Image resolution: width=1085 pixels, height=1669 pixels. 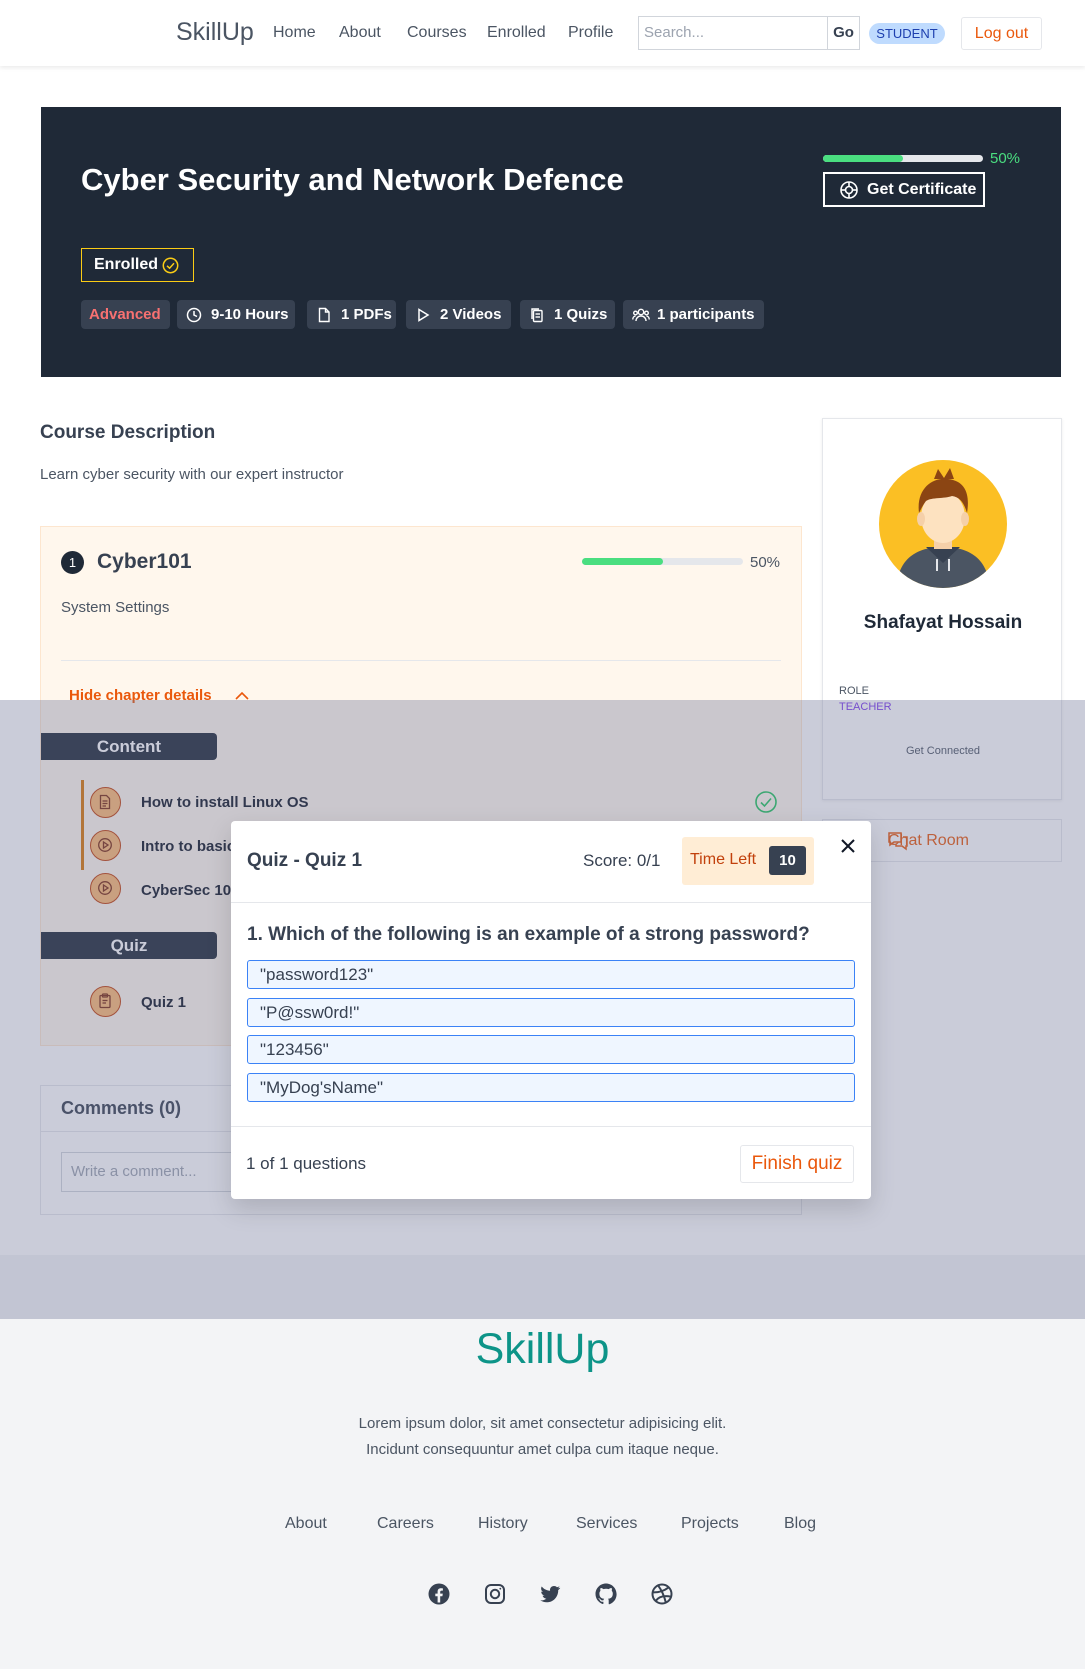 I want to click on chapter-progress-fill, so click(x=622, y=561).